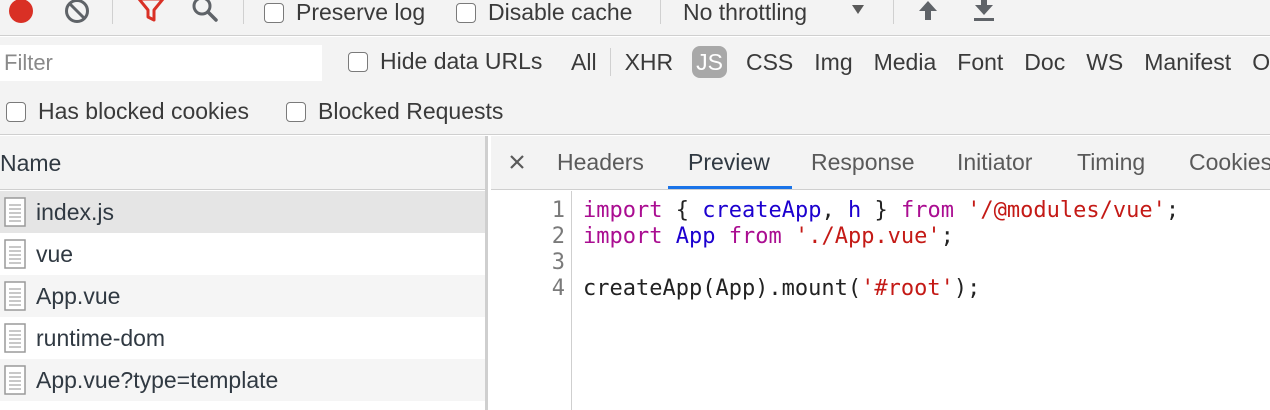 This screenshot has height=410, width=1270. Describe the element at coordinates (558, 236) in the screenshot. I see `line-number: 2` at that location.